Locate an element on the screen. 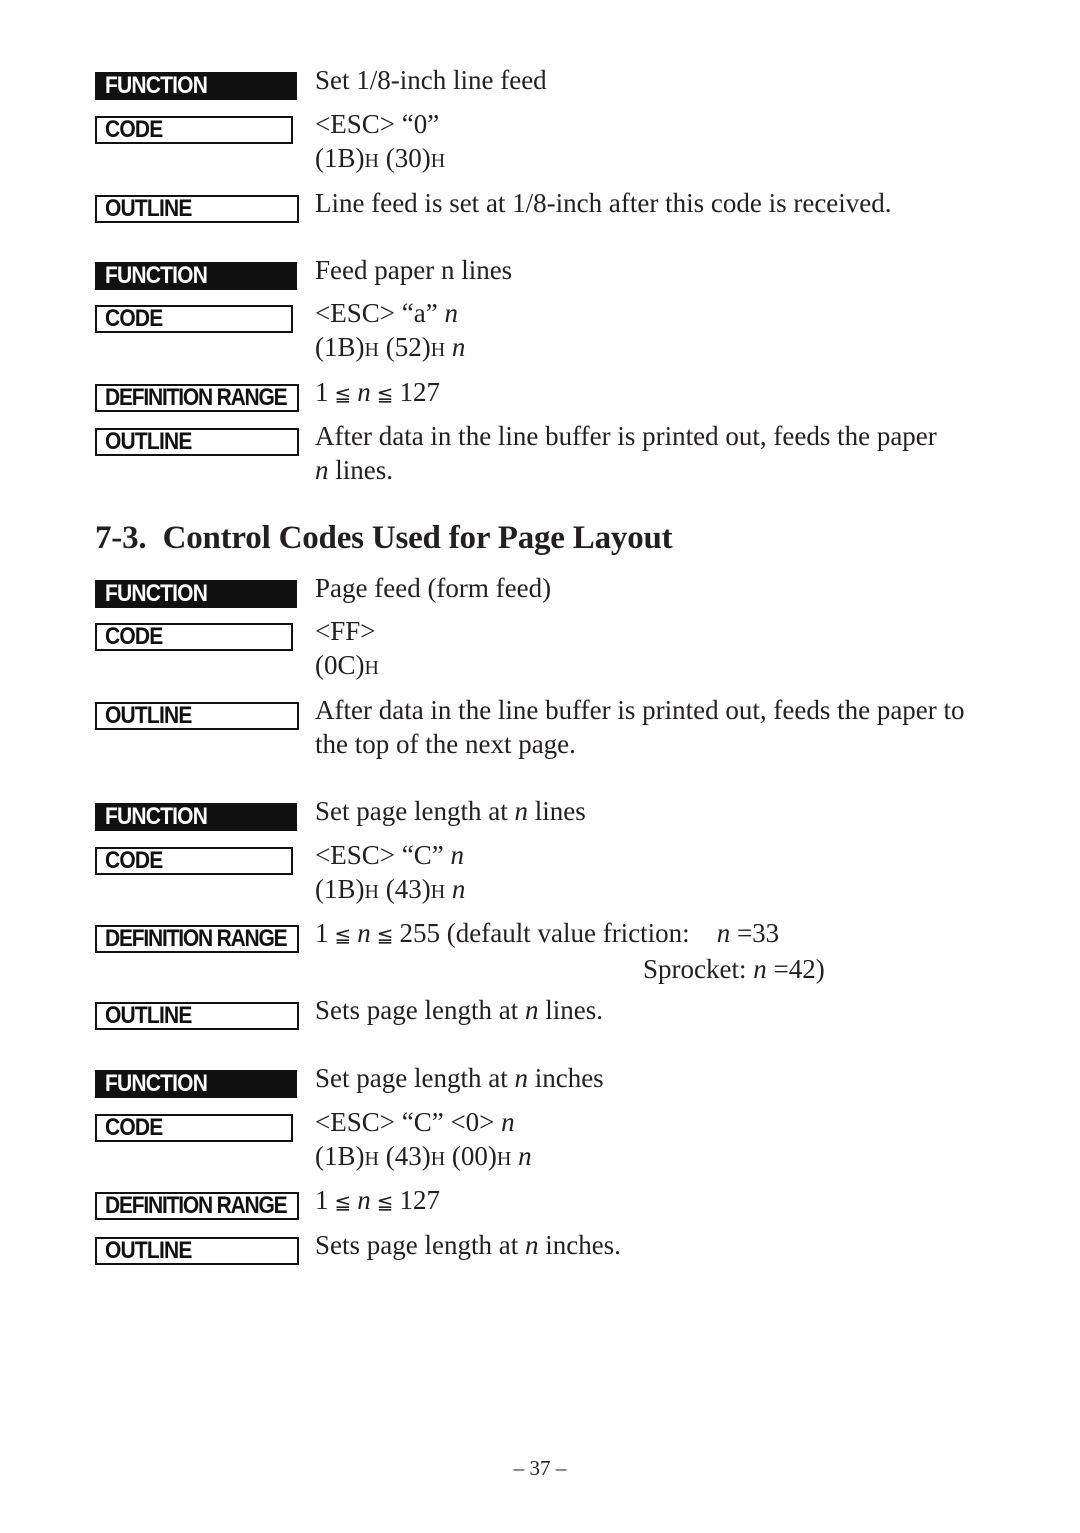  code-hex: (1B)H (52)H n is located at coordinates (390, 347).